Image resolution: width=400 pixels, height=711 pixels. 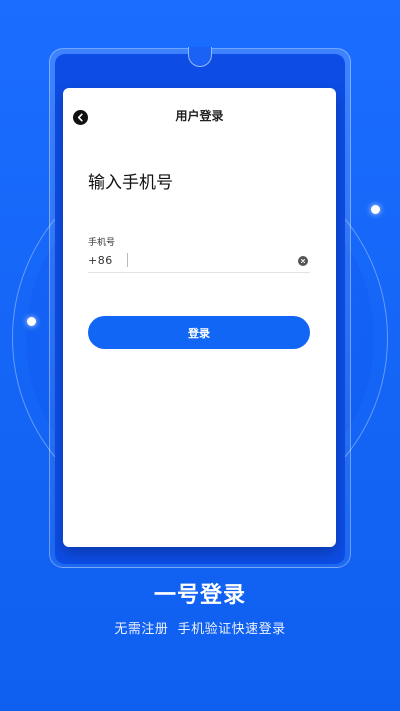 I want to click on promo-title: 一号登录, so click(x=199, y=595).